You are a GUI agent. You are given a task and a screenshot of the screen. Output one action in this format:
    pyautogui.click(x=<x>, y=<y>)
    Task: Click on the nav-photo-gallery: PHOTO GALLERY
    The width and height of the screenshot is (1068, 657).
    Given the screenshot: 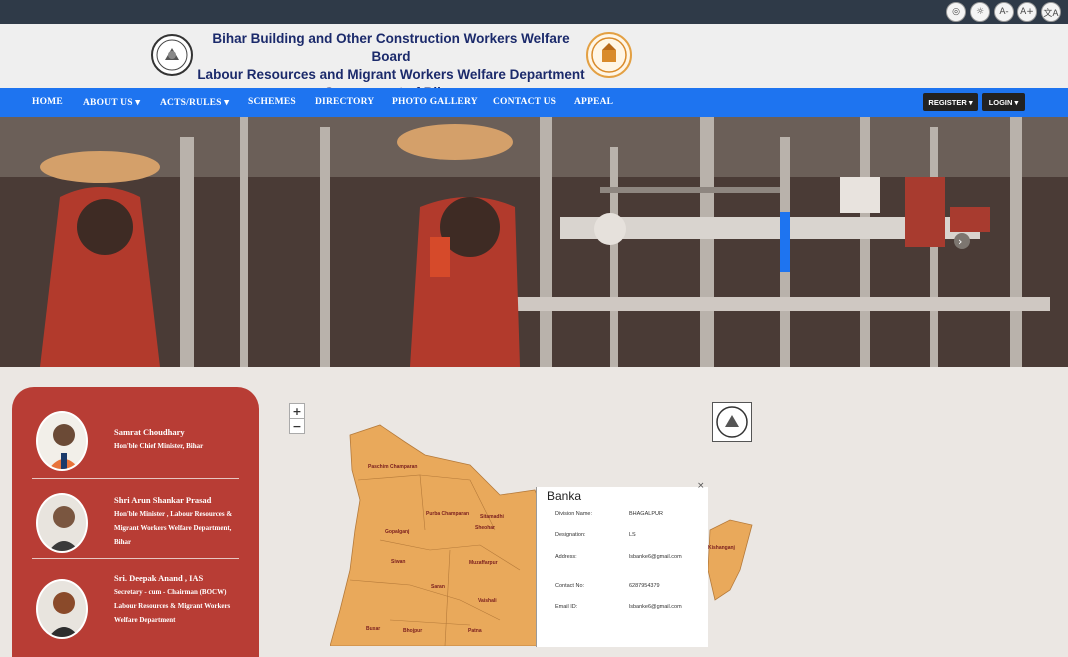 What is the action you would take?
    pyautogui.click(x=435, y=102)
    